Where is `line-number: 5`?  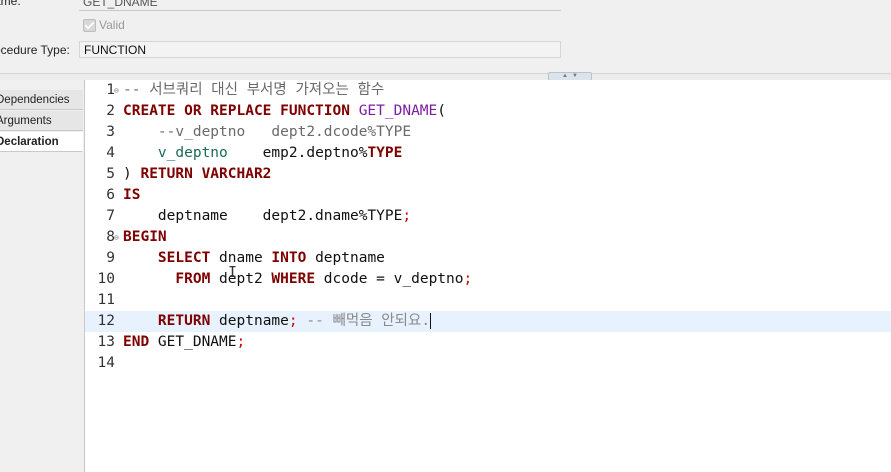 line-number: 5 is located at coordinates (110, 174).